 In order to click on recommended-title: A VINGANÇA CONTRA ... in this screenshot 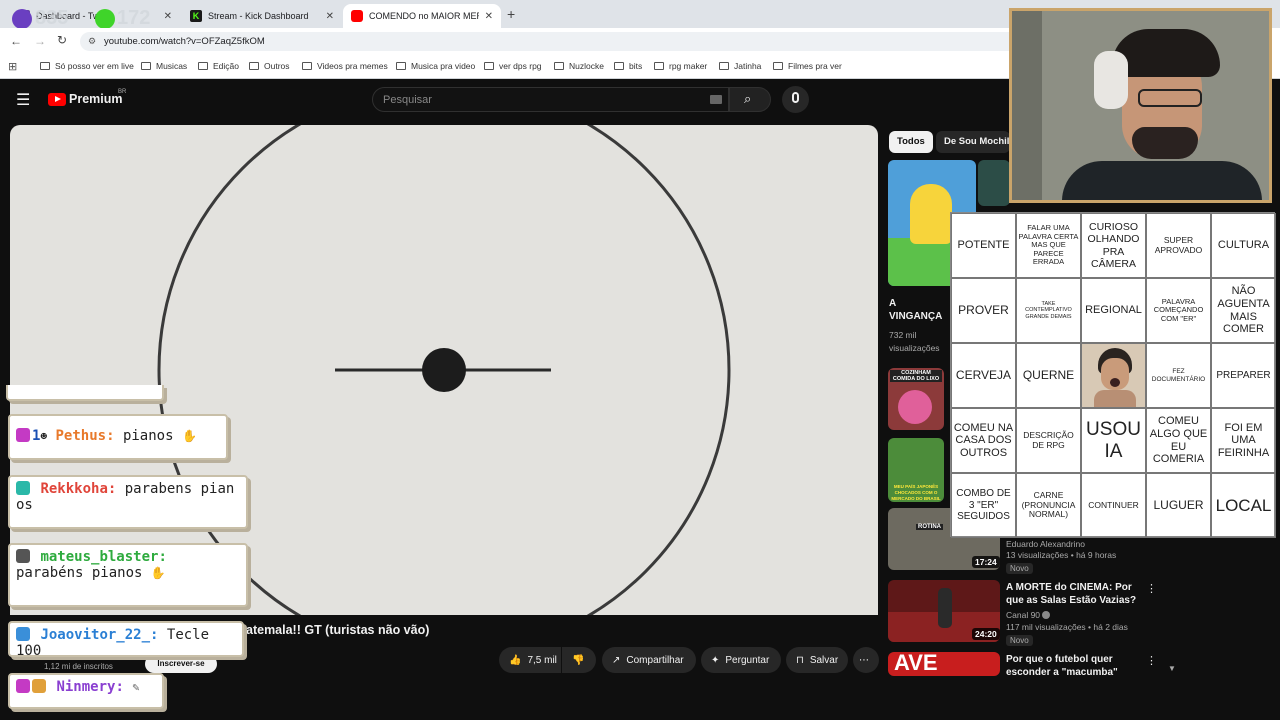, I will do `click(919, 311)`.